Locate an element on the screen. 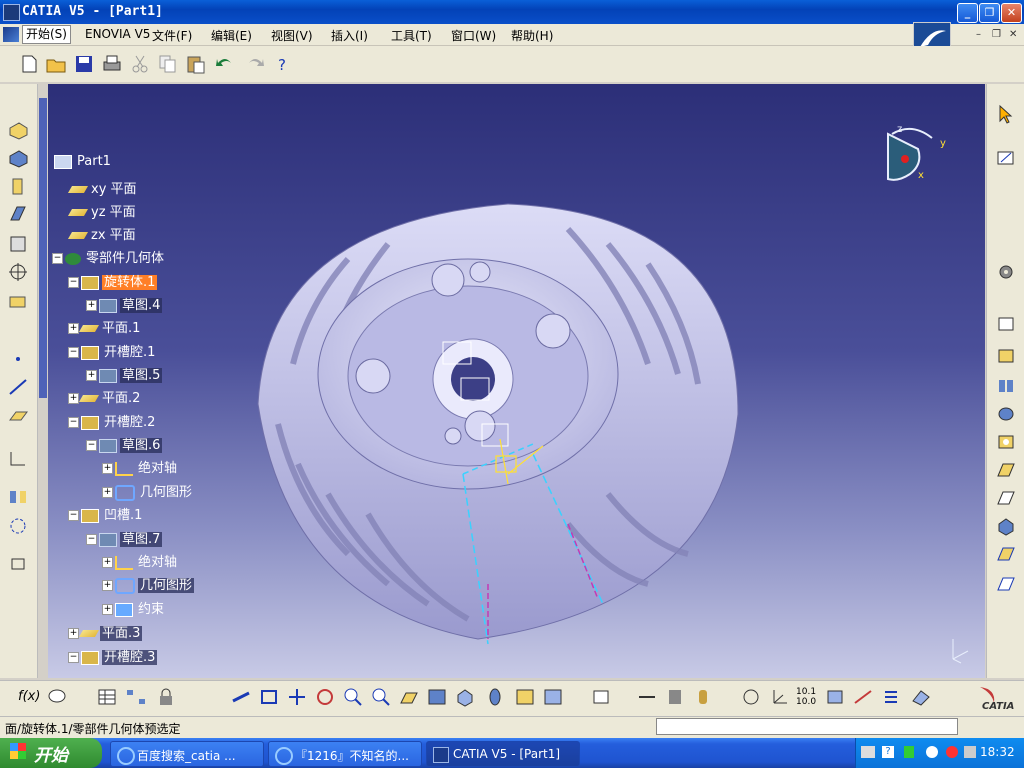 This screenshot has height=768, width=1024. tree-node-xy-plane: xy 平面 is located at coordinates (103, 187).